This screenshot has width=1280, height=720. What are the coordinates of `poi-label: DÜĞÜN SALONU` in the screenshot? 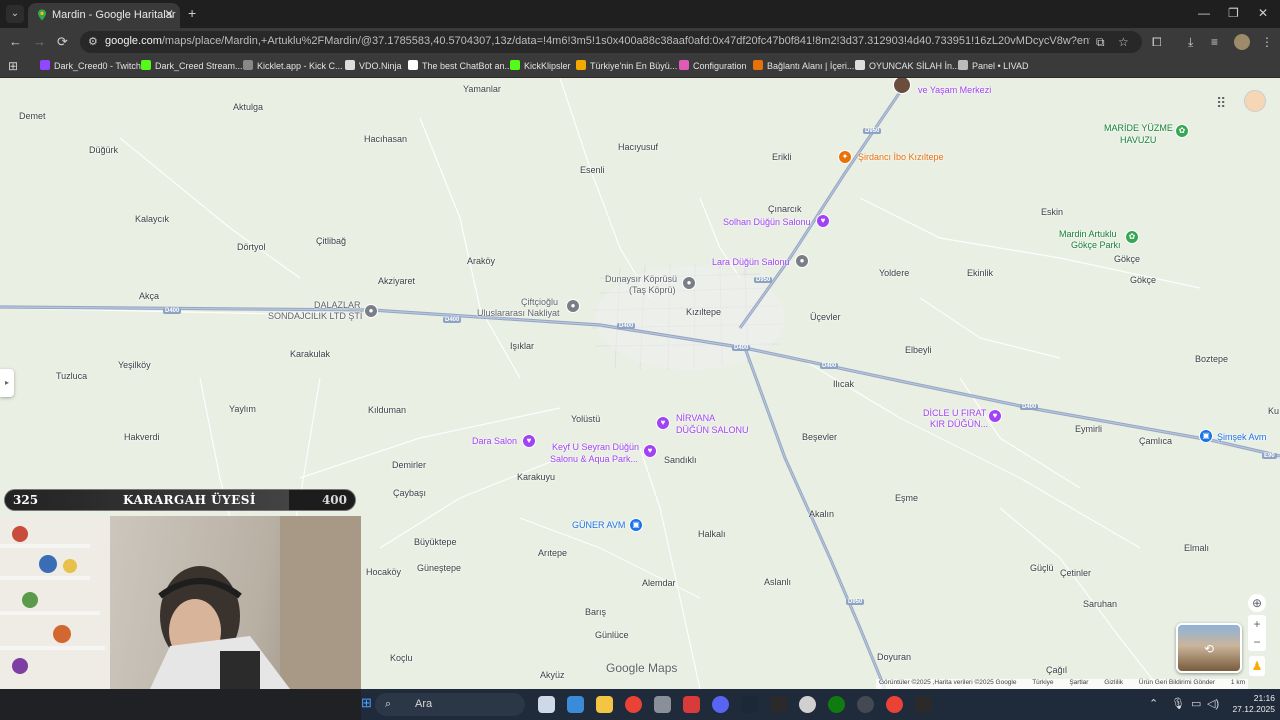 It's located at (712, 430).